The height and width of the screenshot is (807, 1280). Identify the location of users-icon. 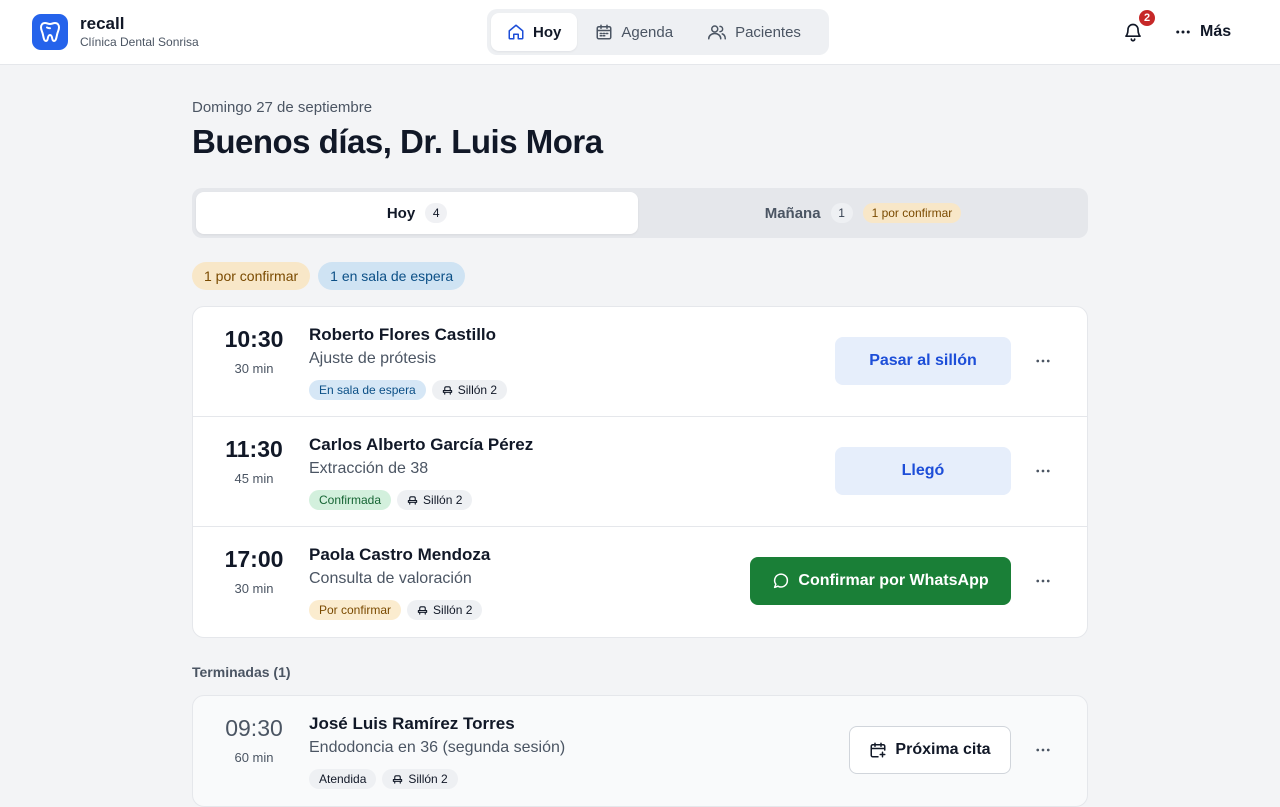
(717, 32).